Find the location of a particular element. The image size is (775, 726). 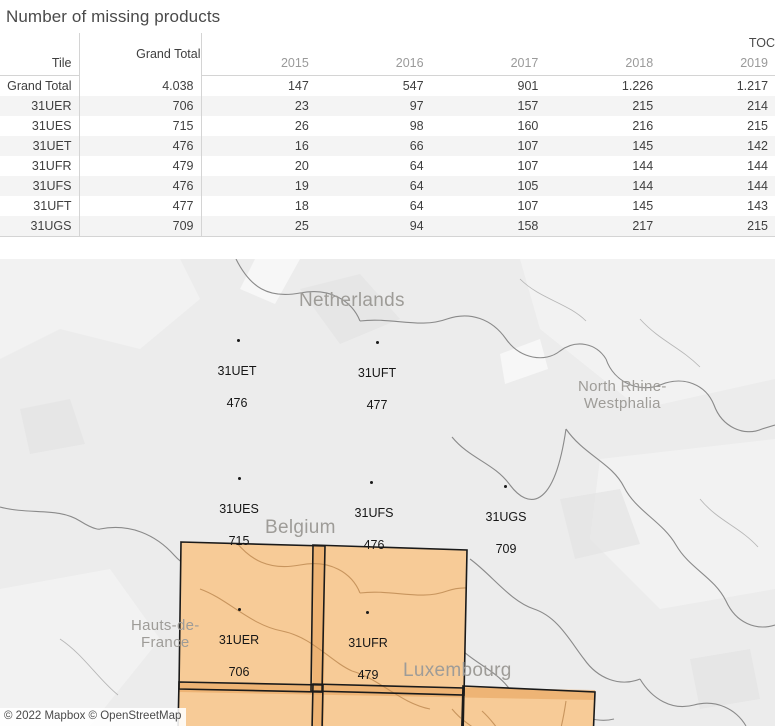

cell-2018: 217 is located at coordinates (603, 226).